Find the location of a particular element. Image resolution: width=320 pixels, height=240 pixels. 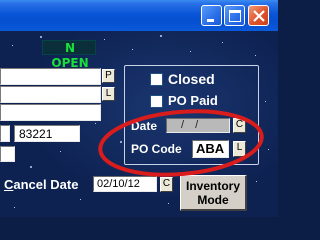

maximize-button is located at coordinates (234, 15).